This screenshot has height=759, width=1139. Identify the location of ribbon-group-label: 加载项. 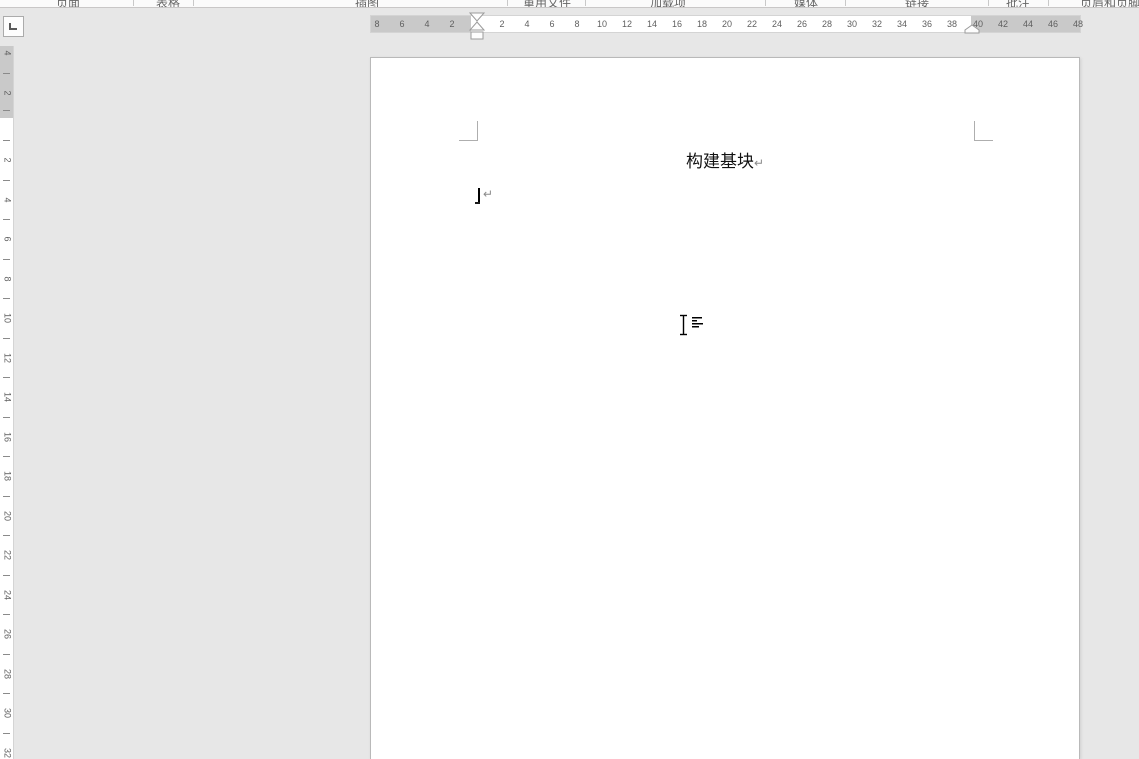
(668, 3).